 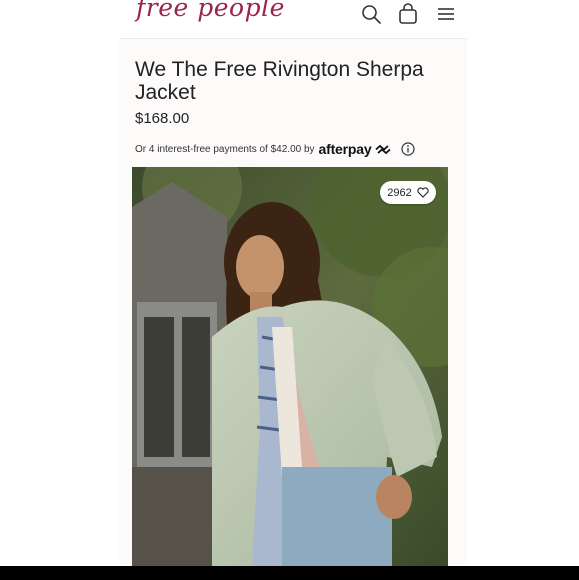 What do you see at coordinates (423, 192) in the screenshot?
I see `heart-icon` at bounding box center [423, 192].